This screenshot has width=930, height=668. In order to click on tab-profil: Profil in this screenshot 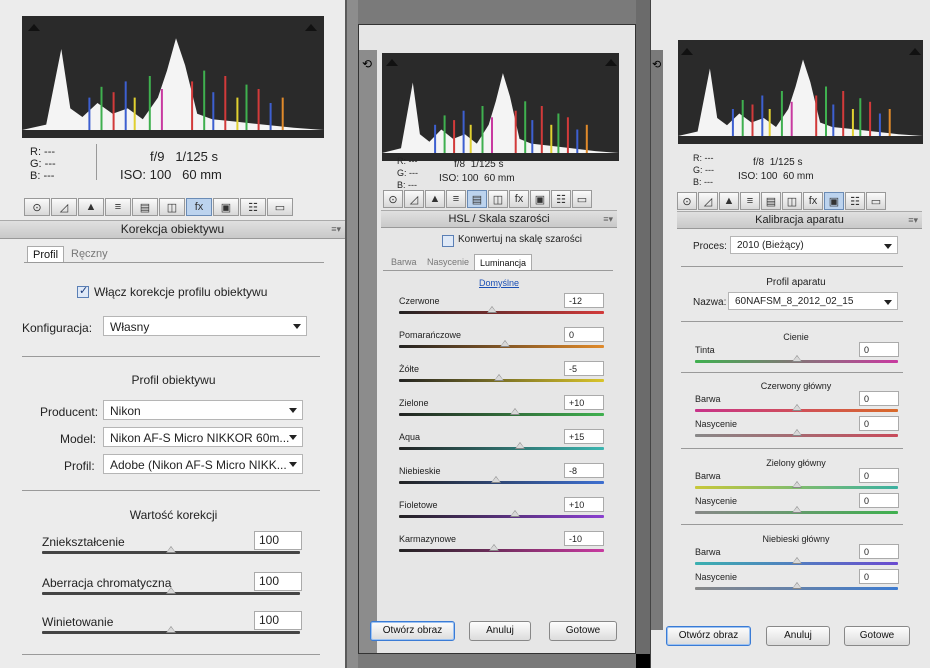, I will do `click(46, 254)`.